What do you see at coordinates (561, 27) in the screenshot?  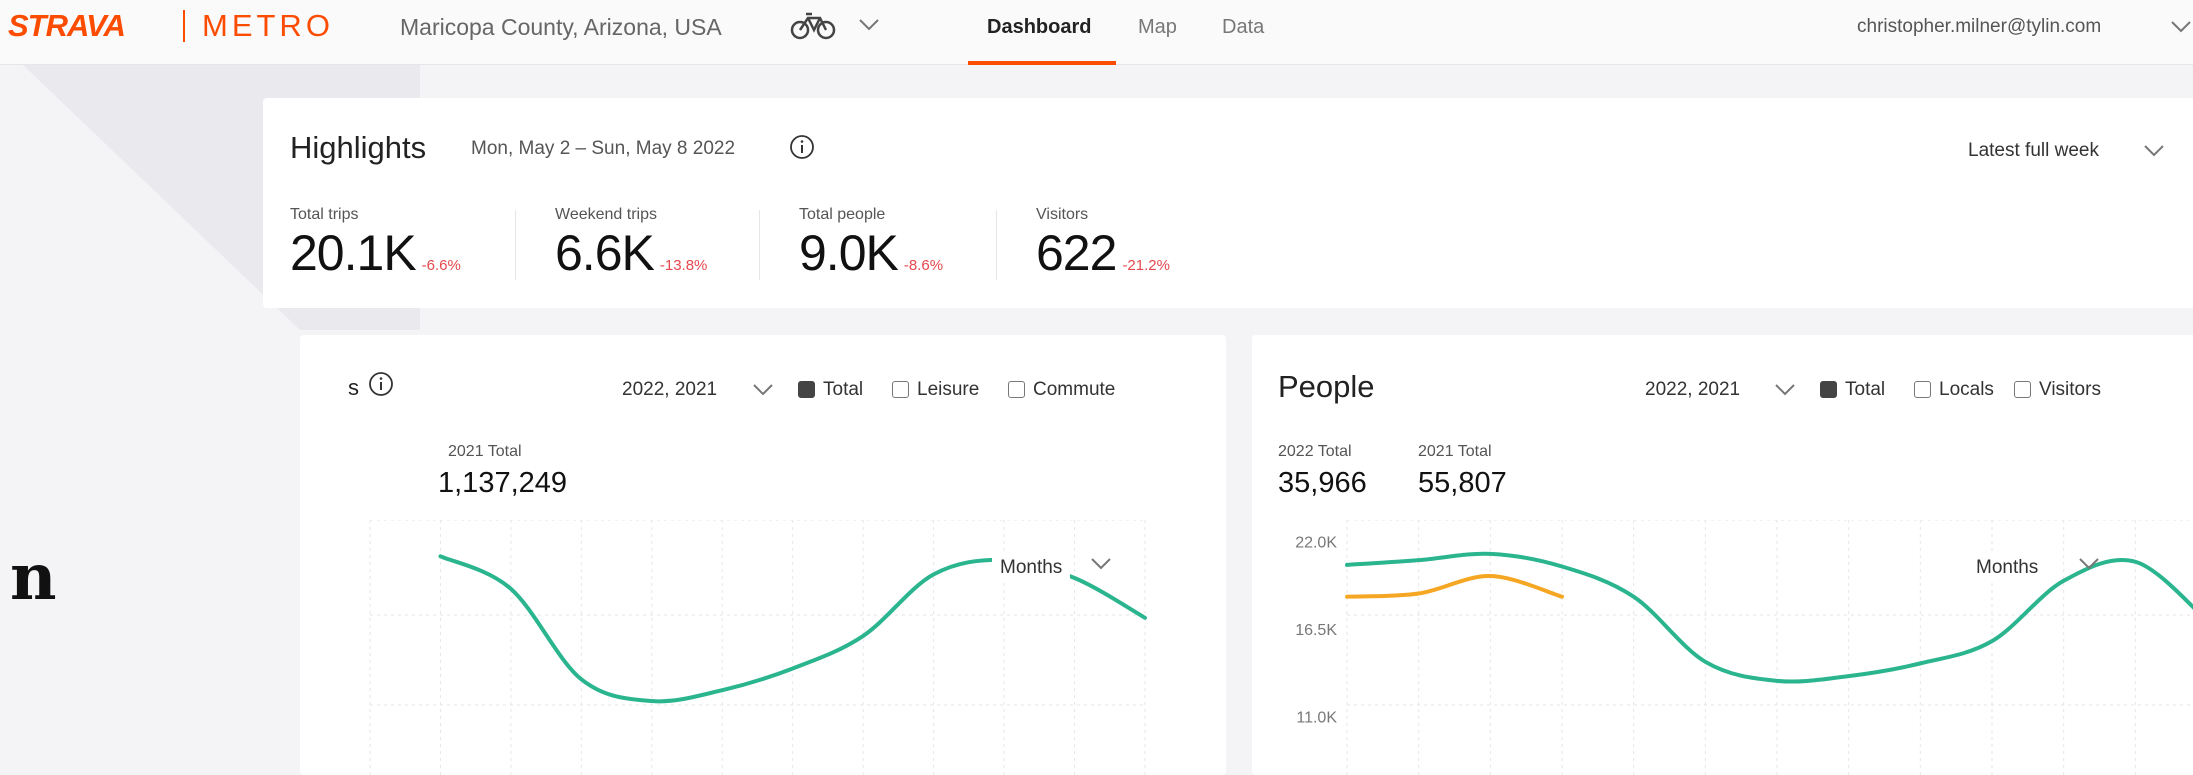 I see `region-selector: Maricopa County, Arizona, USA` at bounding box center [561, 27].